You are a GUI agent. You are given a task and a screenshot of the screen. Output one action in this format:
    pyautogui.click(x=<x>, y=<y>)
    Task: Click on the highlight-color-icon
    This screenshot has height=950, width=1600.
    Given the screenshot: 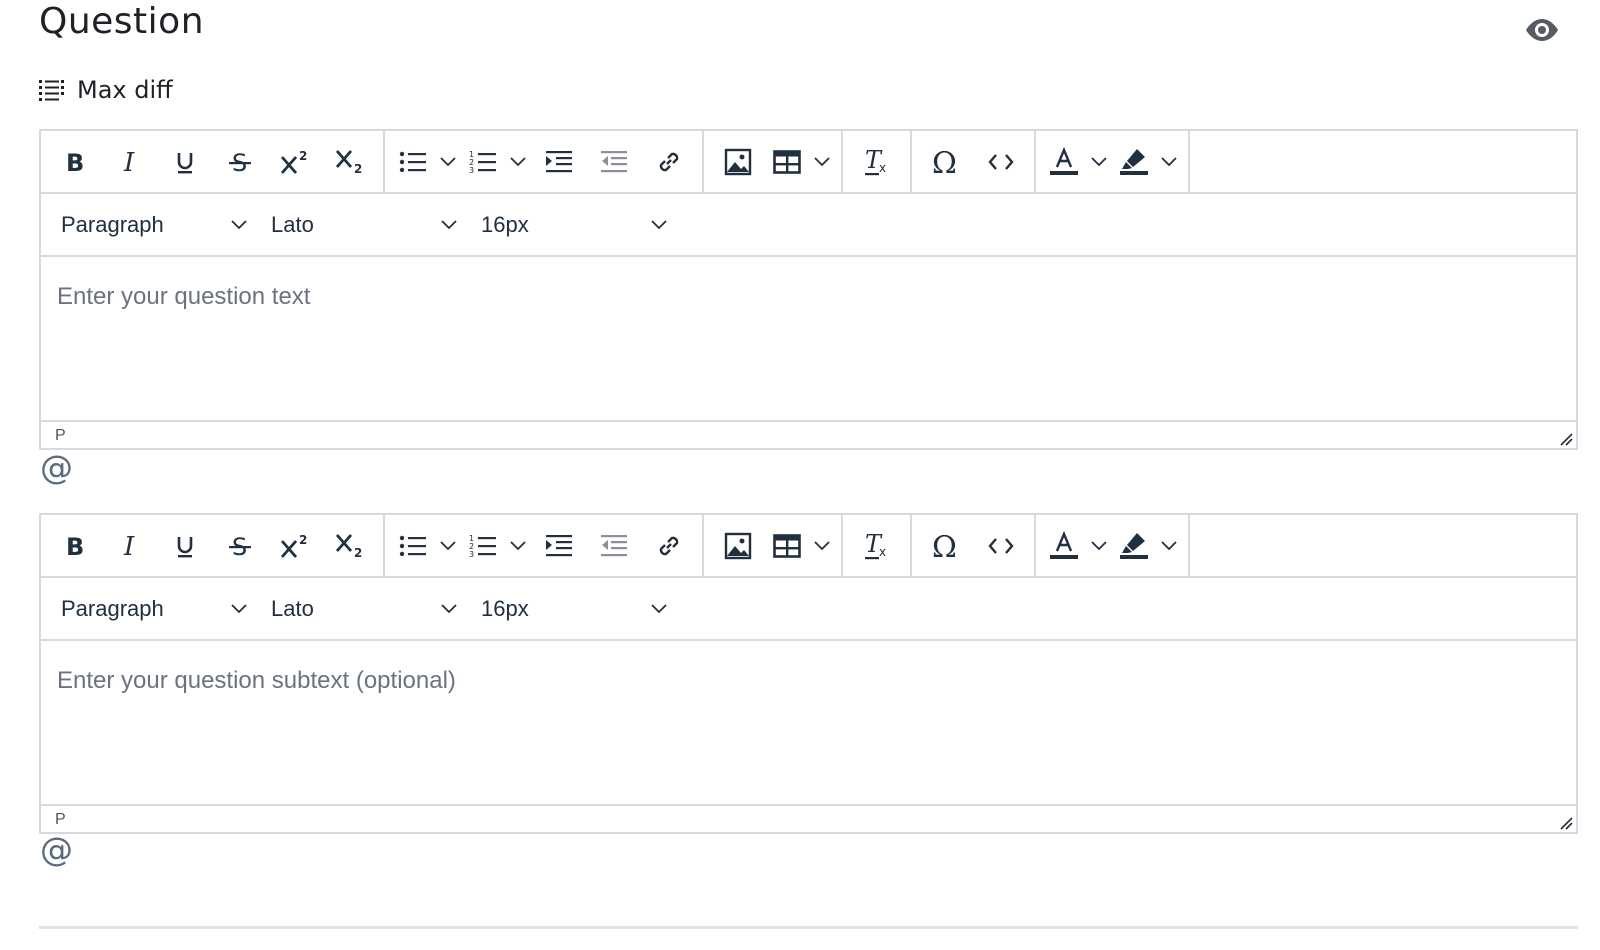 What is the action you would take?
    pyautogui.click(x=1134, y=545)
    